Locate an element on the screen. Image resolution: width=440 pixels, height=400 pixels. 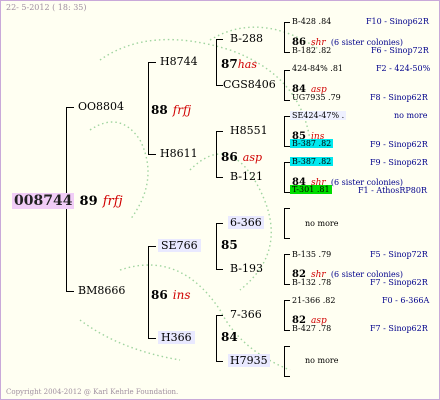
mother-year: 86 is located at coordinates (159, 295).